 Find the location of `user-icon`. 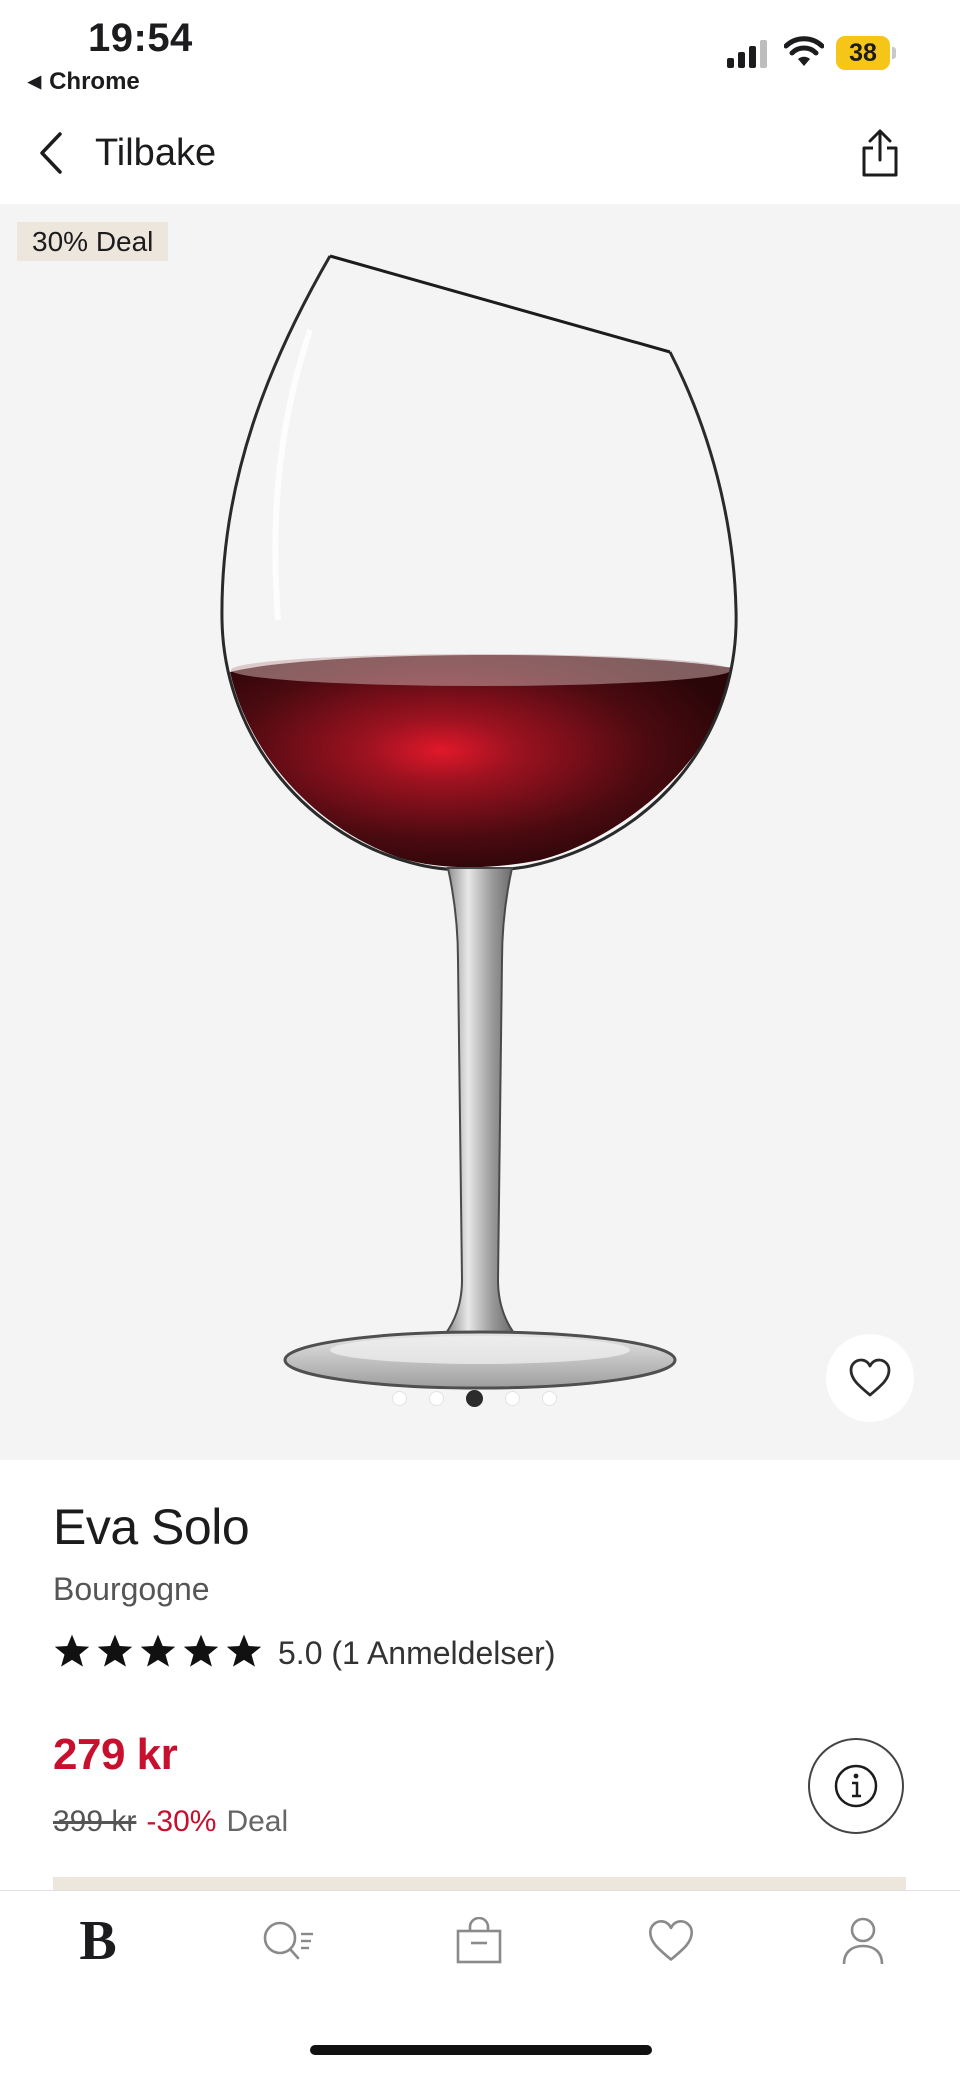

user-icon is located at coordinates (863, 1941).